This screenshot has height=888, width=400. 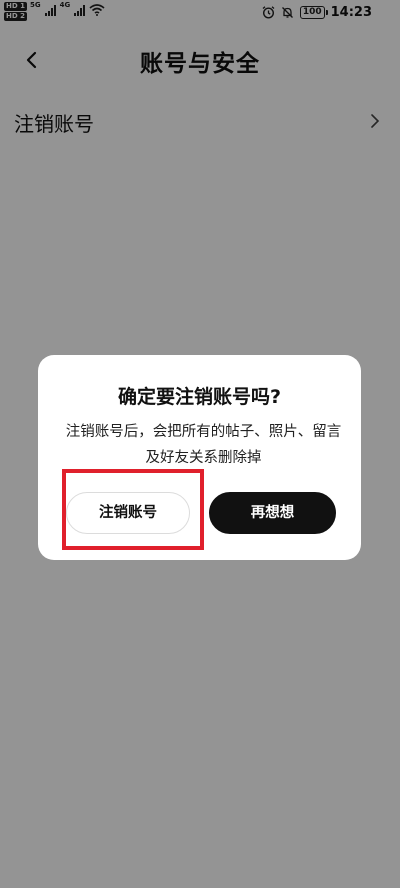 What do you see at coordinates (203, 445) in the screenshot?
I see `dialog-message: 注销账号后，会把所有的帖子、照片、留言及好友关系删除掉` at bounding box center [203, 445].